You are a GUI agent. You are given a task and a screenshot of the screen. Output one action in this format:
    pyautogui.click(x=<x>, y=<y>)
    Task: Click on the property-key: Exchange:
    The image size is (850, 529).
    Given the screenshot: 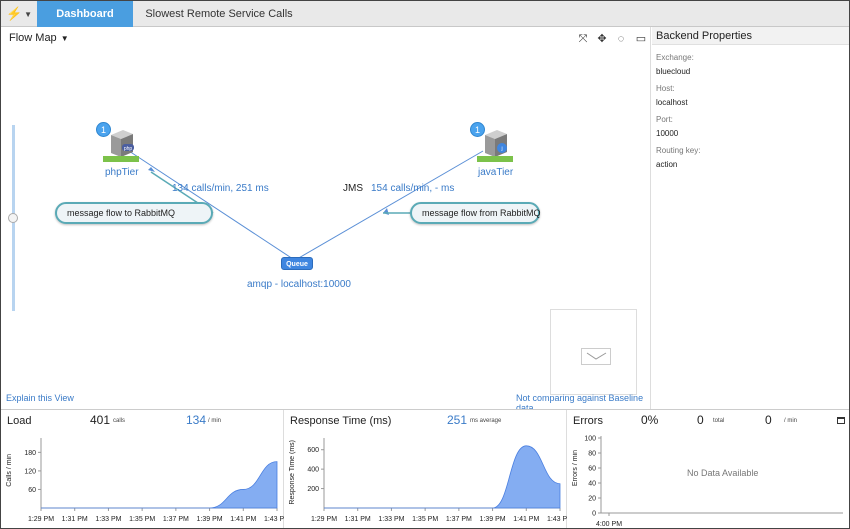 What is the action you would take?
    pyautogui.click(x=675, y=57)
    